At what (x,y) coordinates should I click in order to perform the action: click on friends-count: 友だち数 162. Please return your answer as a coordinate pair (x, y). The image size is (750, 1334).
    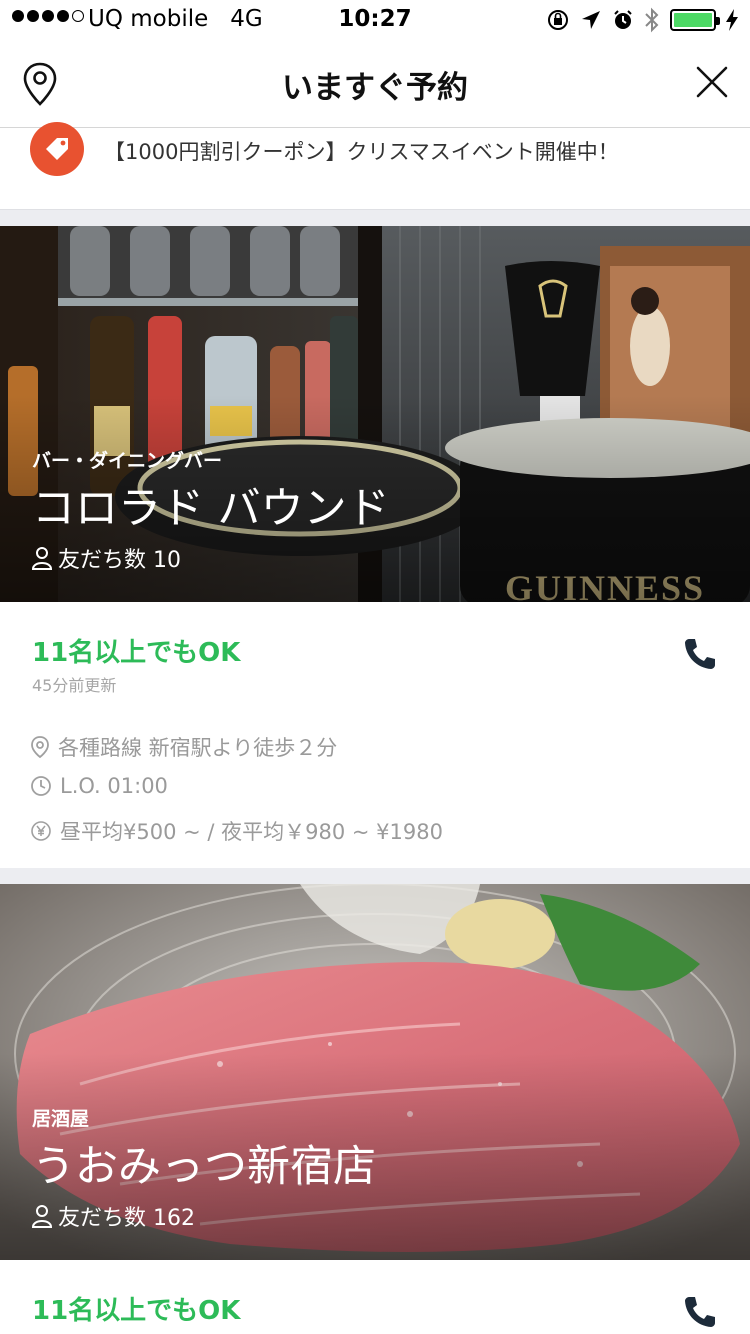
    Looking at the image, I should click on (113, 1216).